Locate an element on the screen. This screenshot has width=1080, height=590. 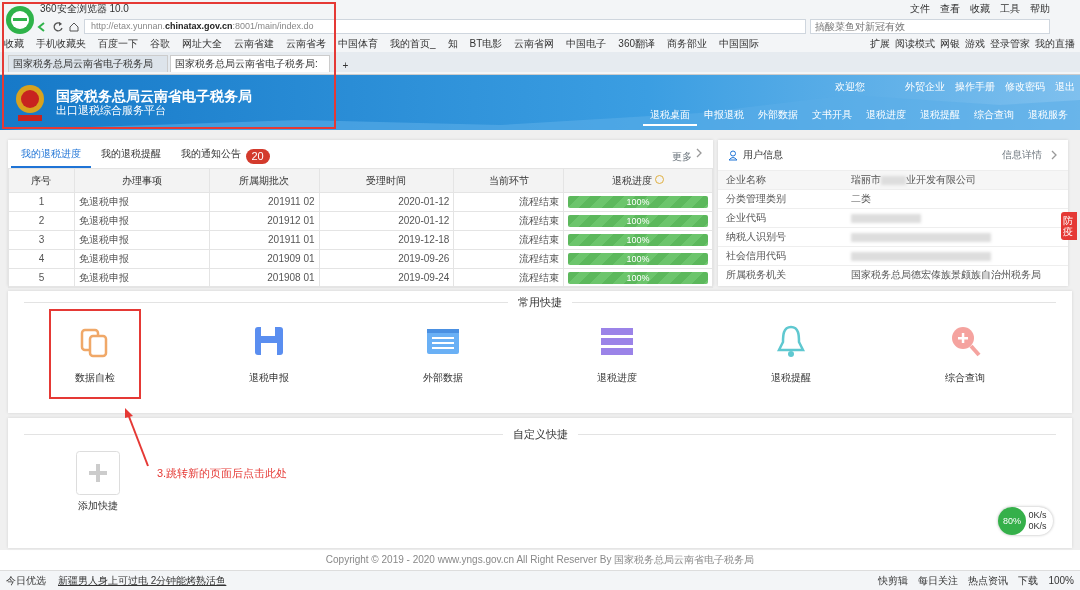
table-cell: 201912 01 is located at coordinates (264, 221).